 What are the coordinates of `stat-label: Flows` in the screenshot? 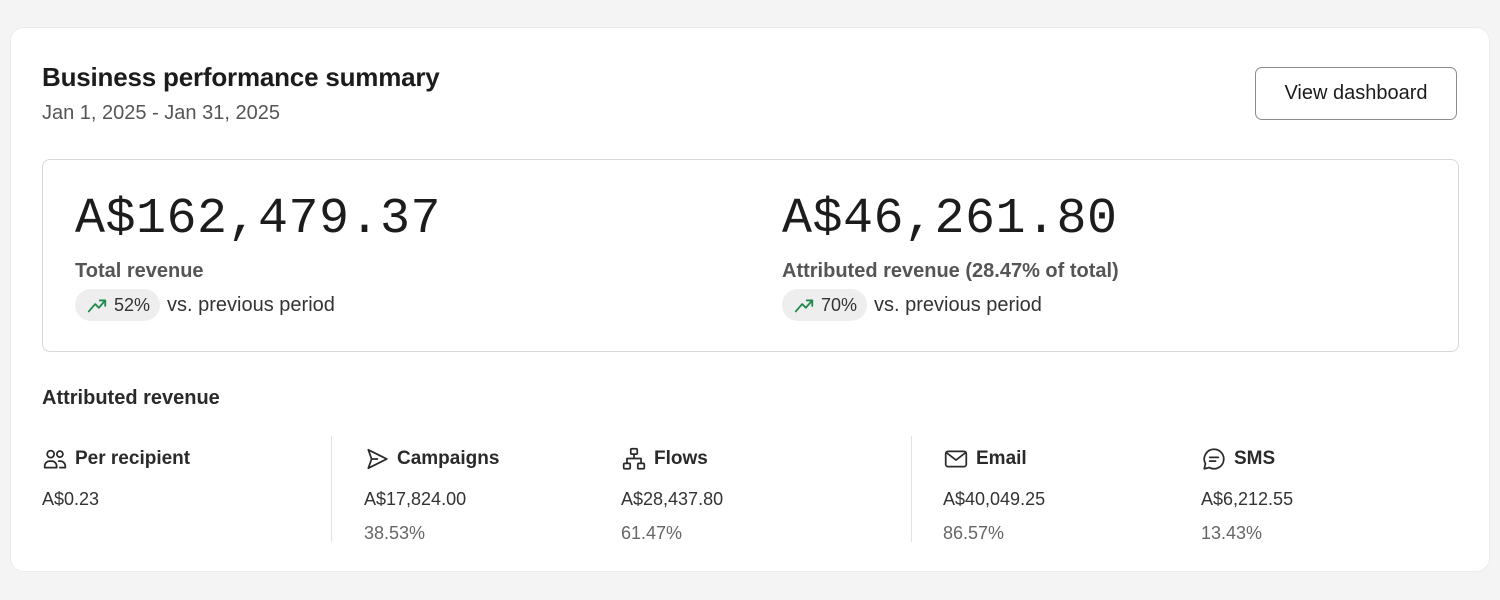 It's located at (681, 458).